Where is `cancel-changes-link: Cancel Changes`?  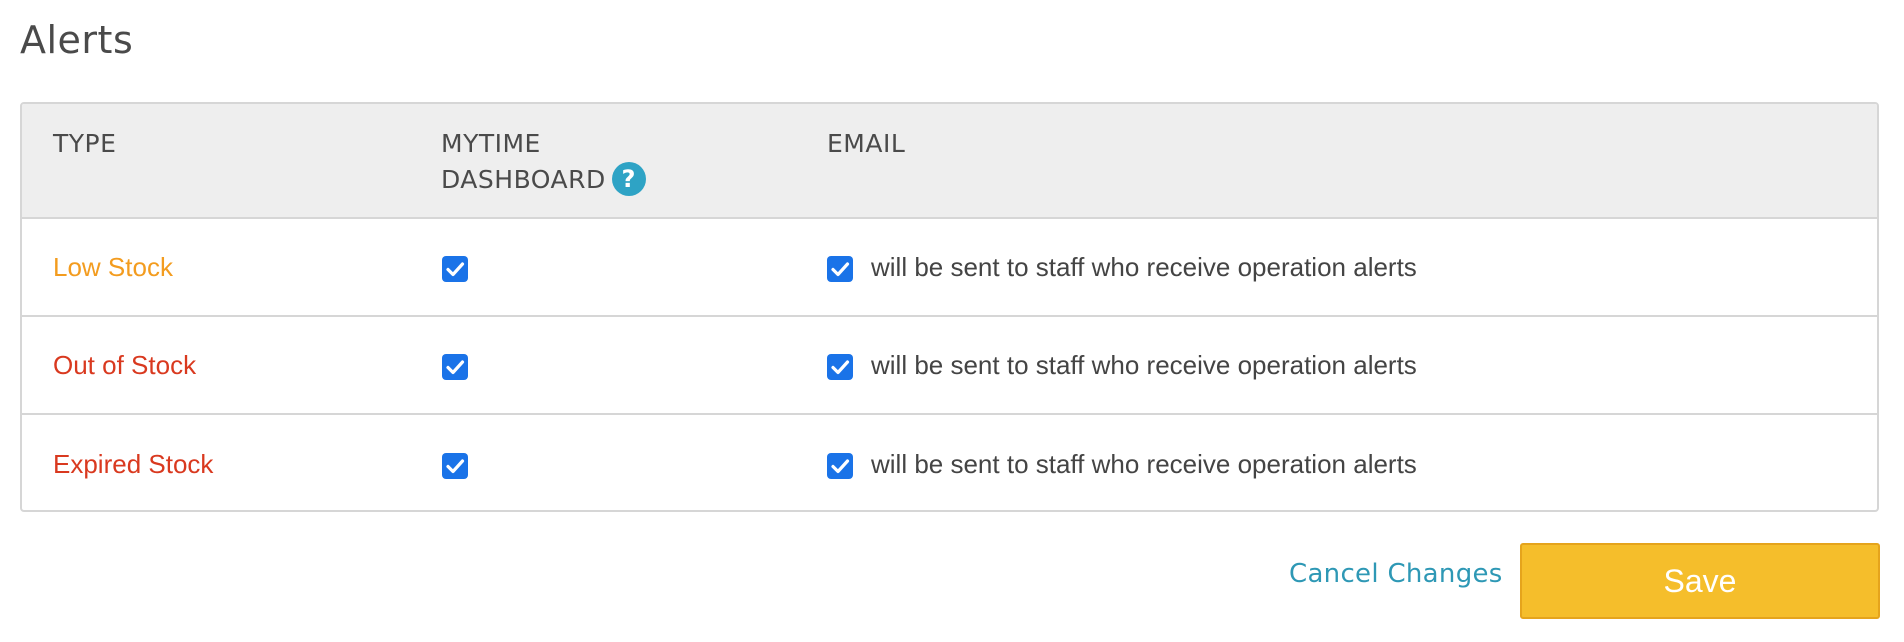 cancel-changes-link: Cancel Changes is located at coordinates (1396, 574).